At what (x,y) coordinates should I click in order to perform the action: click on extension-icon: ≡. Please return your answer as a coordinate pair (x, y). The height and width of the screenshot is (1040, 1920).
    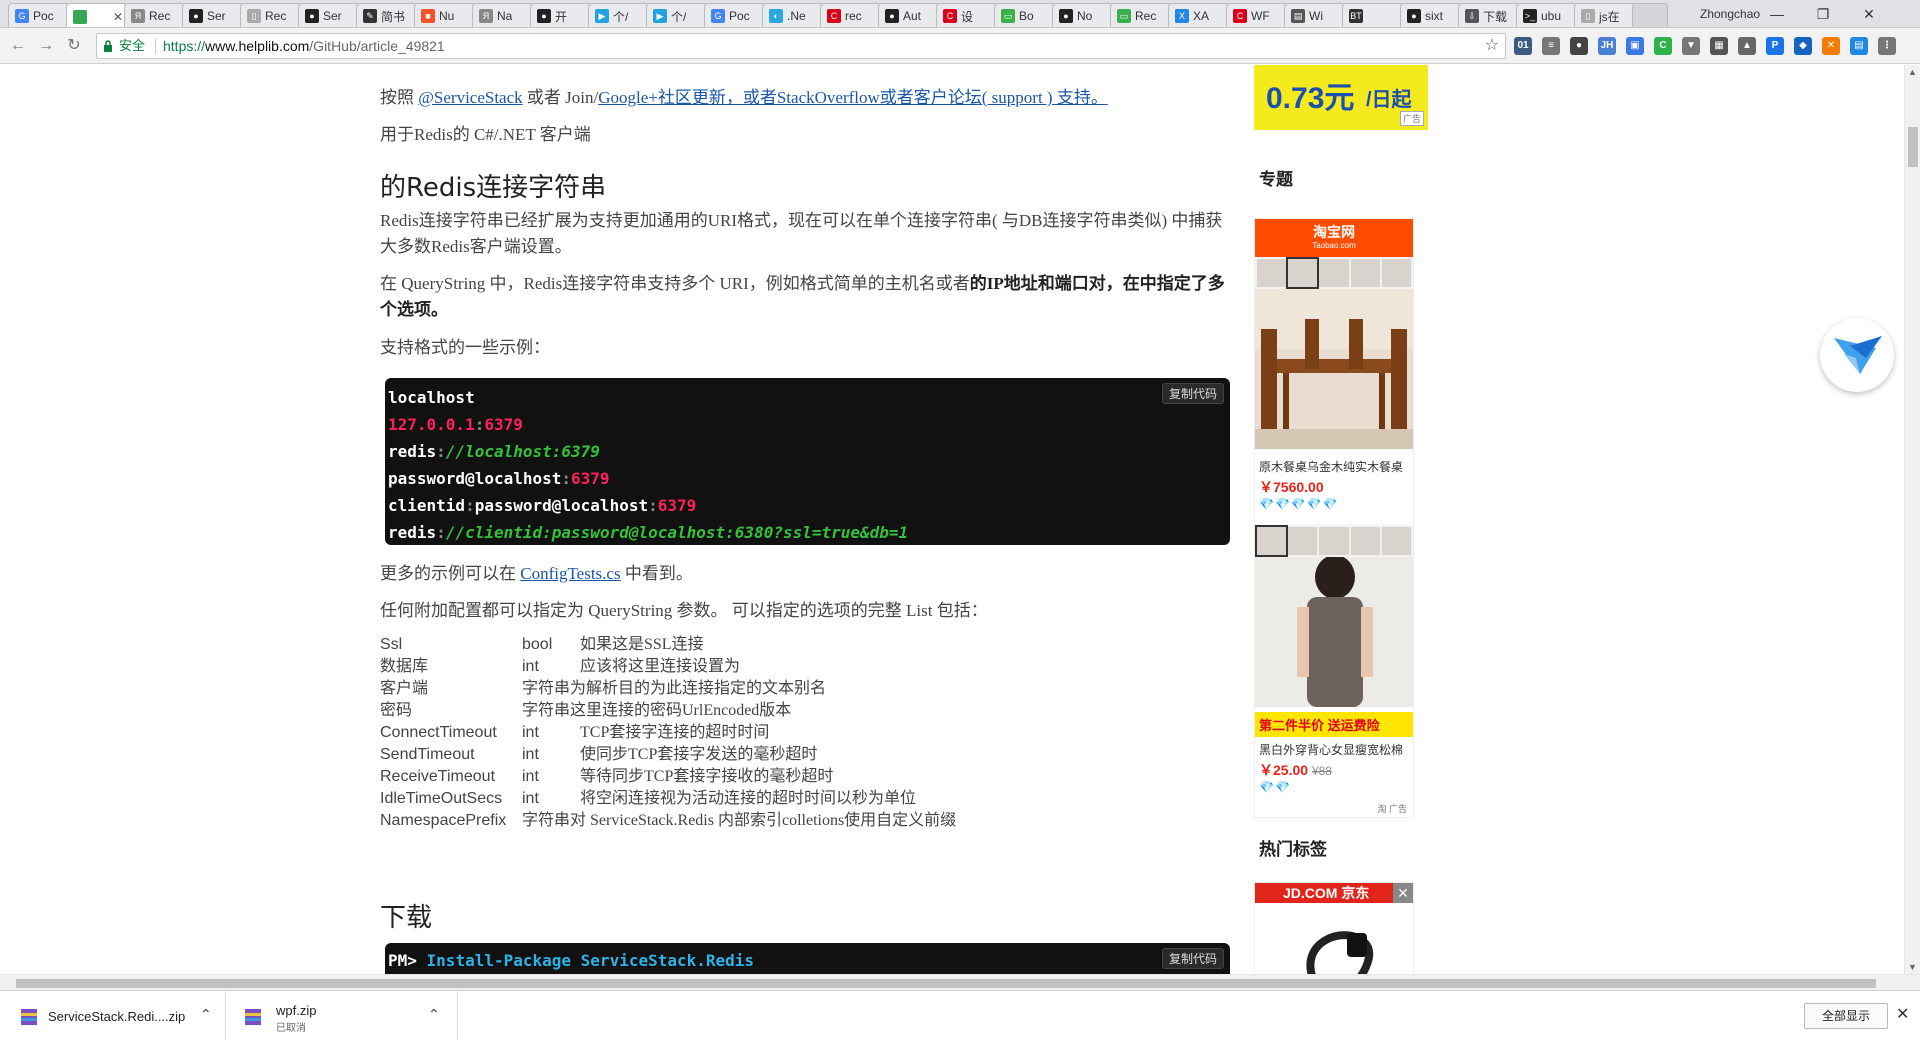
    Looking at the image, I should click on (1551, 46).